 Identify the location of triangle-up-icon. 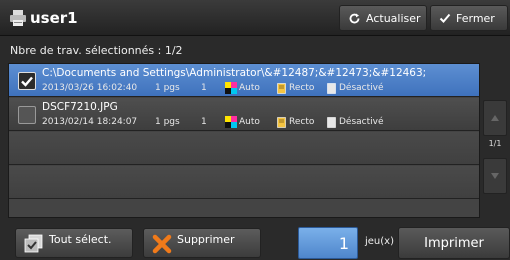
(495, 118).